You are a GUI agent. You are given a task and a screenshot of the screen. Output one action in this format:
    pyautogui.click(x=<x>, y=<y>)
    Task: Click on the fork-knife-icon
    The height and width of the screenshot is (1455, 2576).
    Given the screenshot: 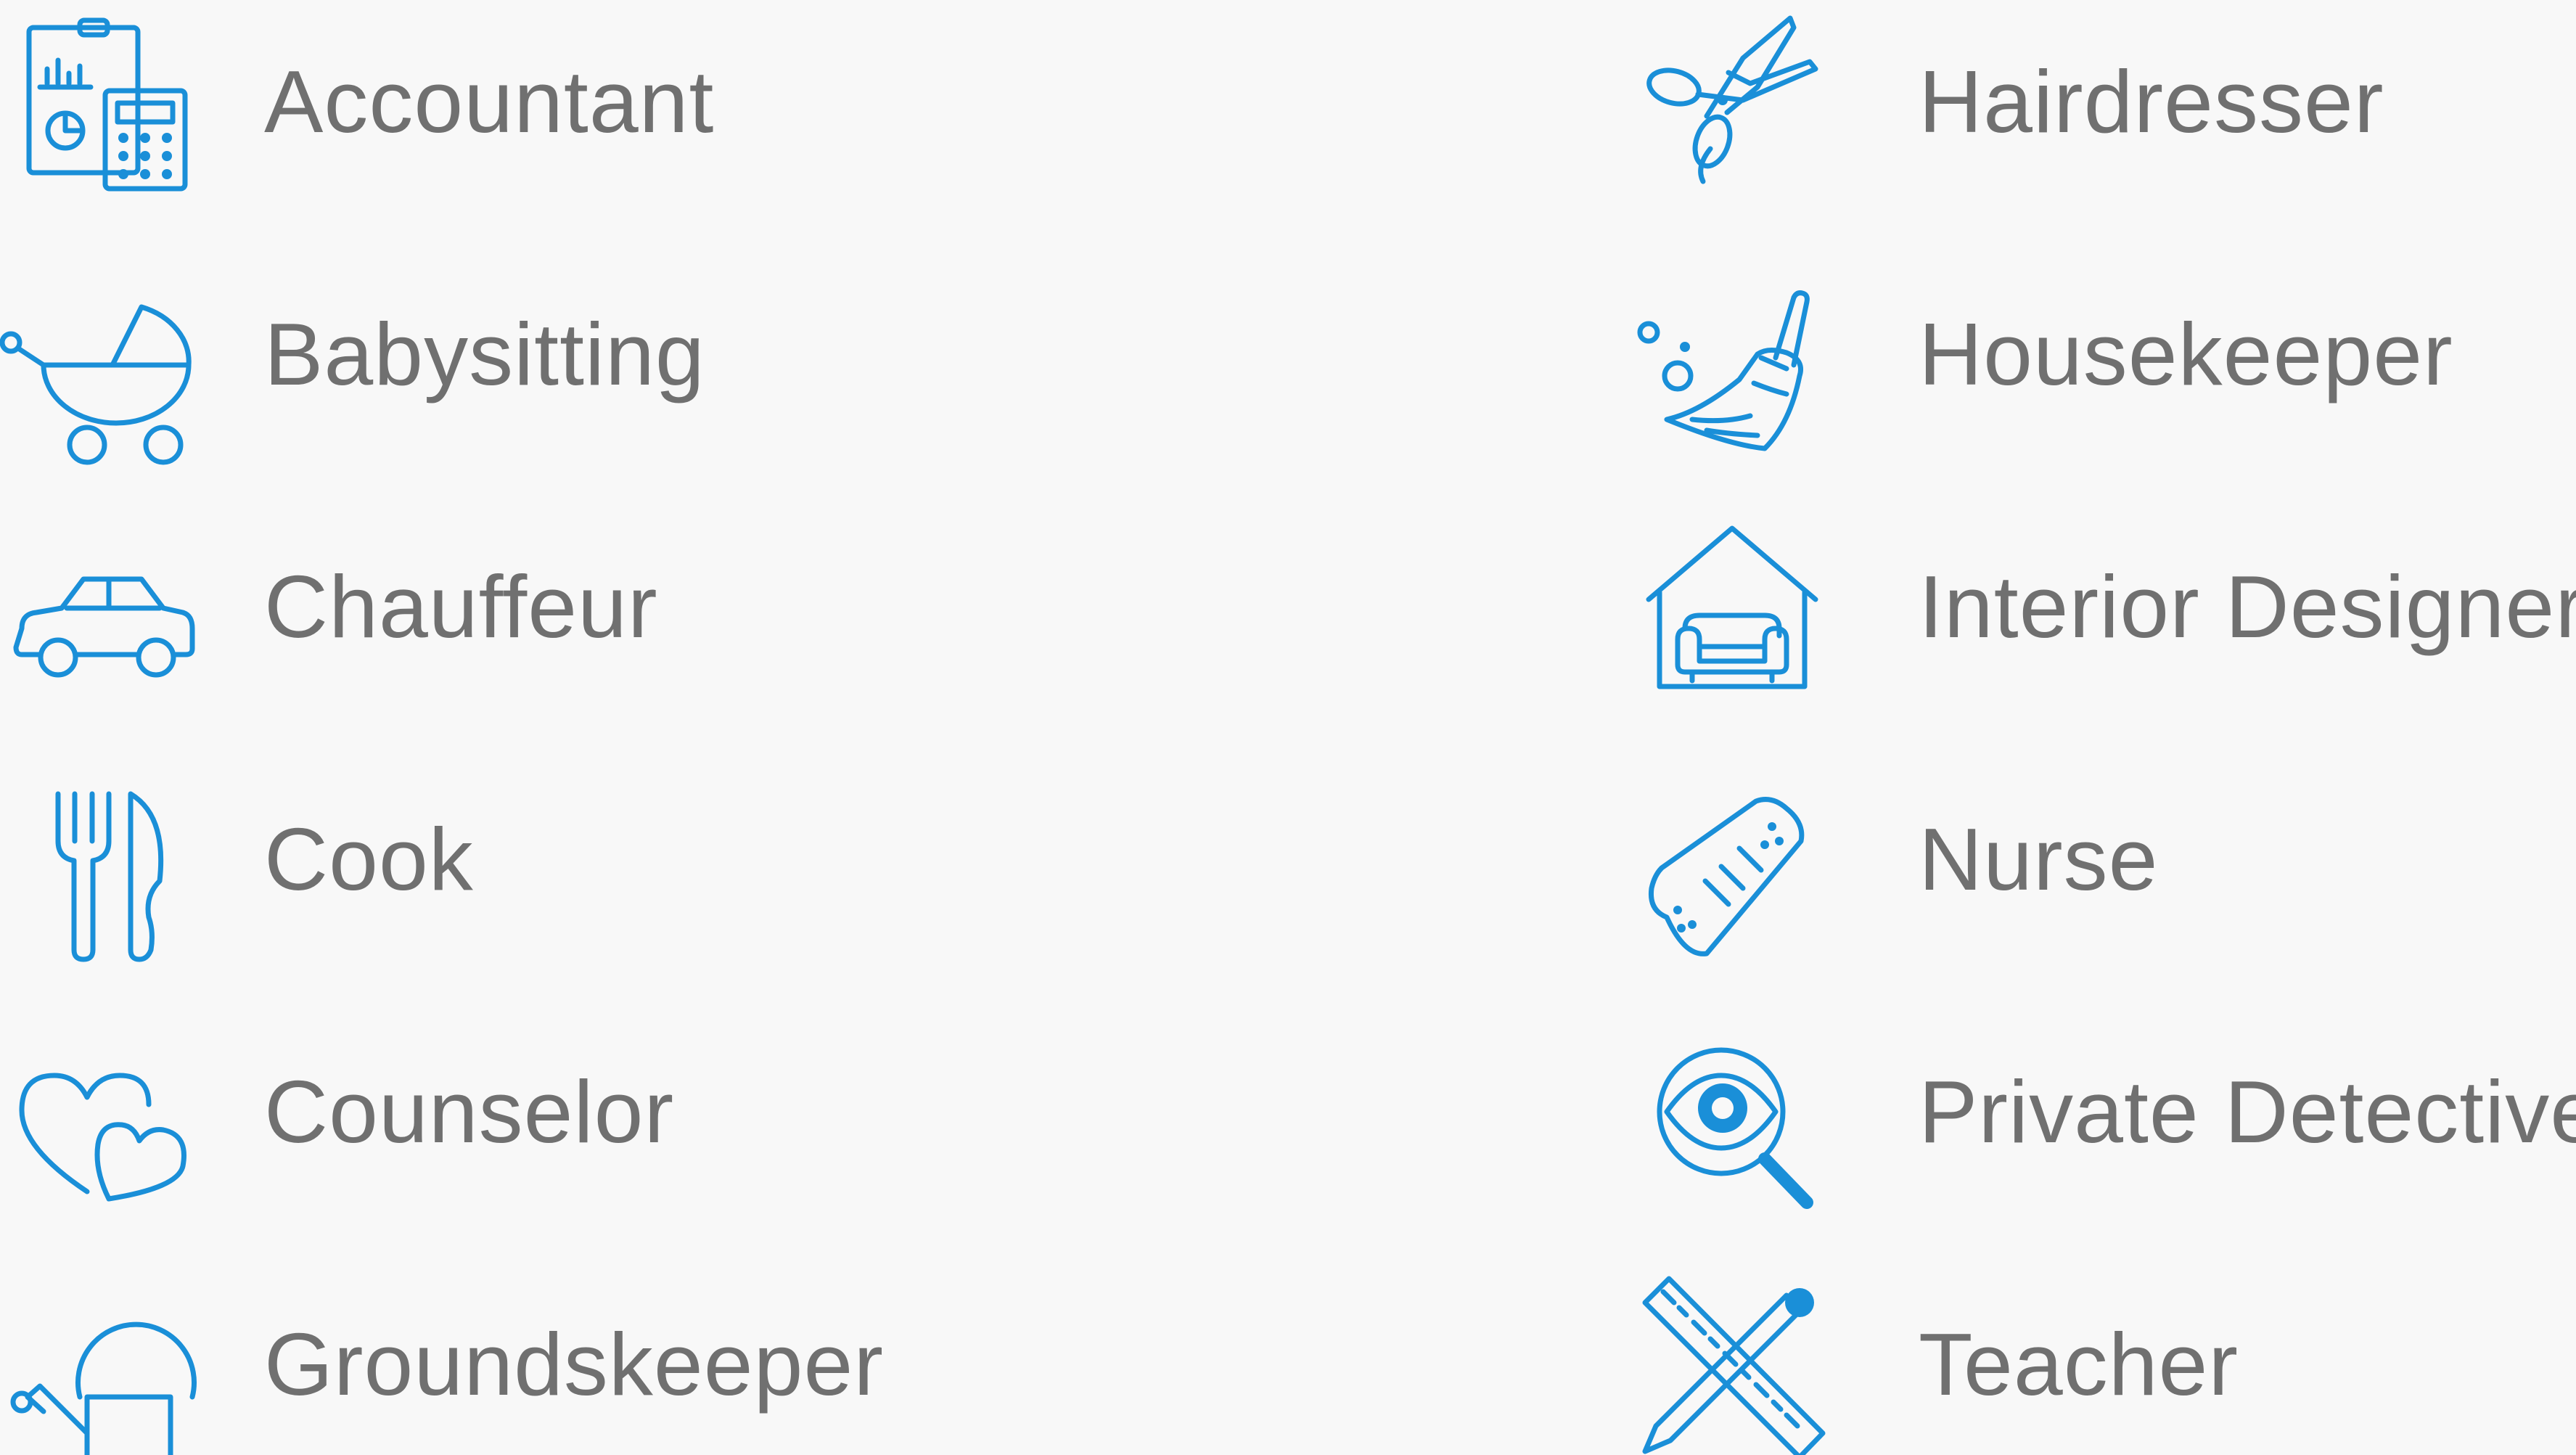 What is the action you would take?
    pyautogui.click(x=105, y=867)
    